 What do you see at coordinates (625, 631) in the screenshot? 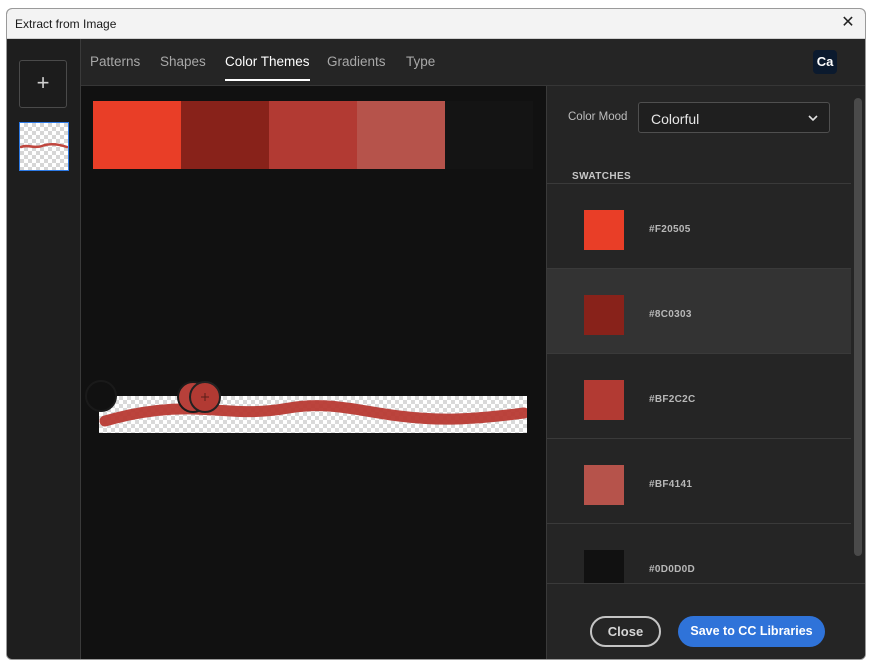
I see `close-button: Close` at bounding box center [625, 631].